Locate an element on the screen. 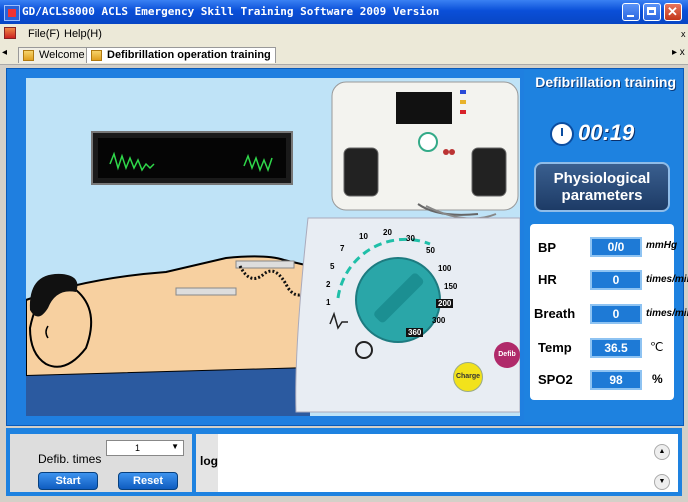 This screenshot has width=688, height=502. vital-label: SPO2 is located at coordinates (555, 379).